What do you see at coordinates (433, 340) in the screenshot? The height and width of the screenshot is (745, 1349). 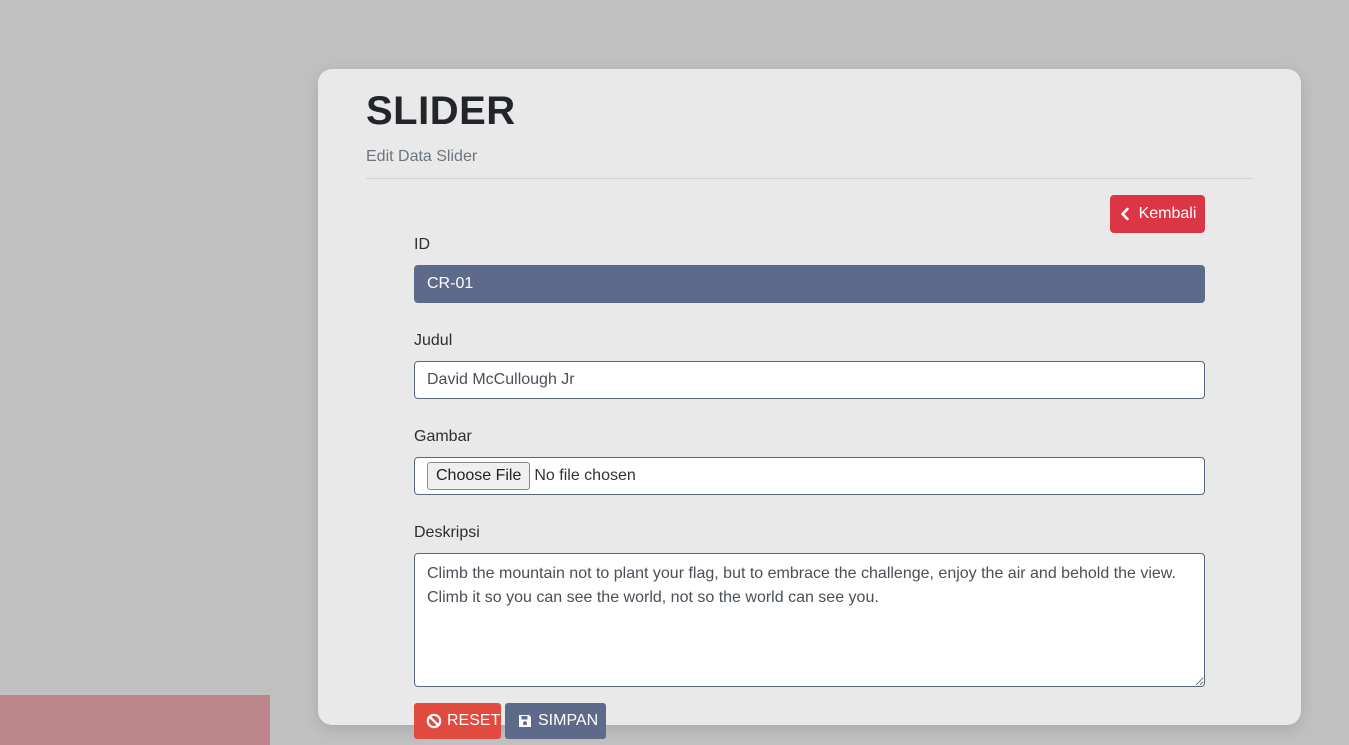 I see `judul-label: Judul` at bounding box center [433, 340].